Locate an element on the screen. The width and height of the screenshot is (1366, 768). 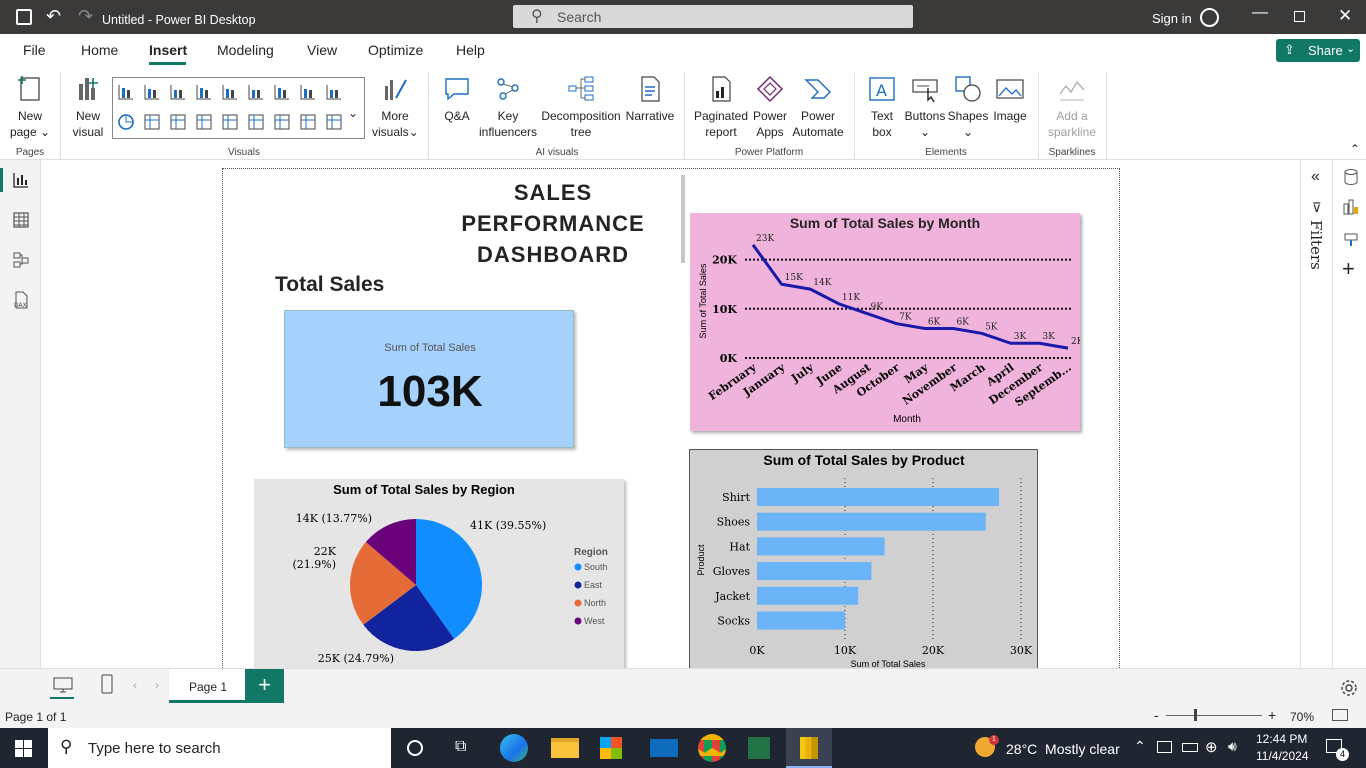
narrative-button: Narrative is located at coordinates (650, 99).